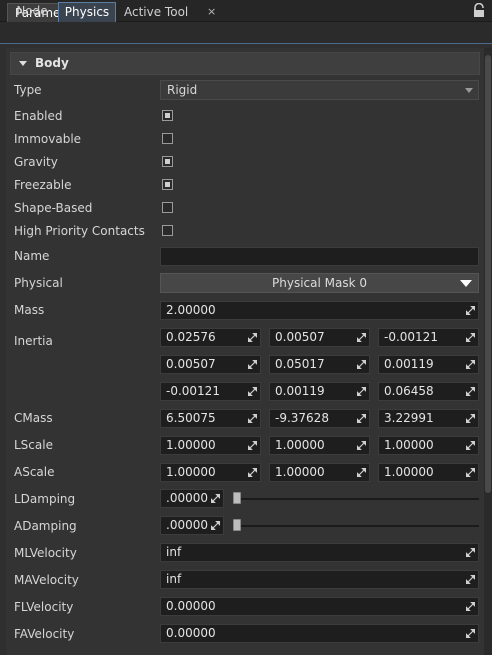 Image resolution: width=492 pixels, height=655 pixels. I want to click on shape-based-checkbox, so click(167, 207).